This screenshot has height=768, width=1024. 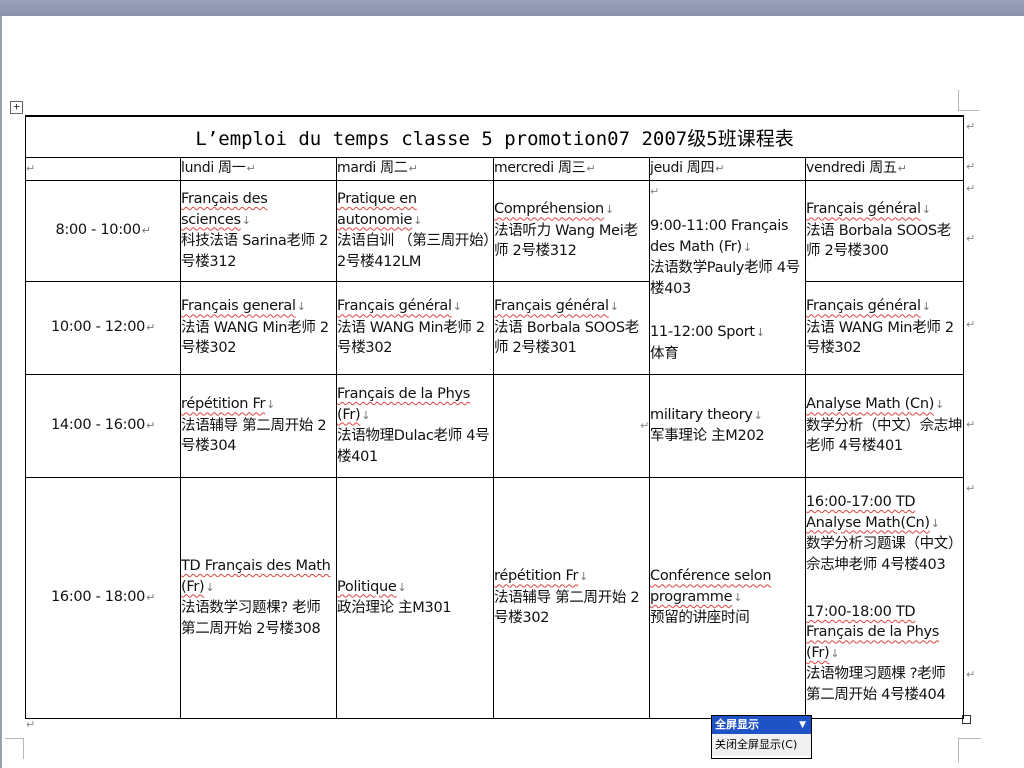 What do you see at coordinates (571, 169) in the screenshot?
I see `header-mercredi: mercredi 周三↵` at bounding box center [571, 169].